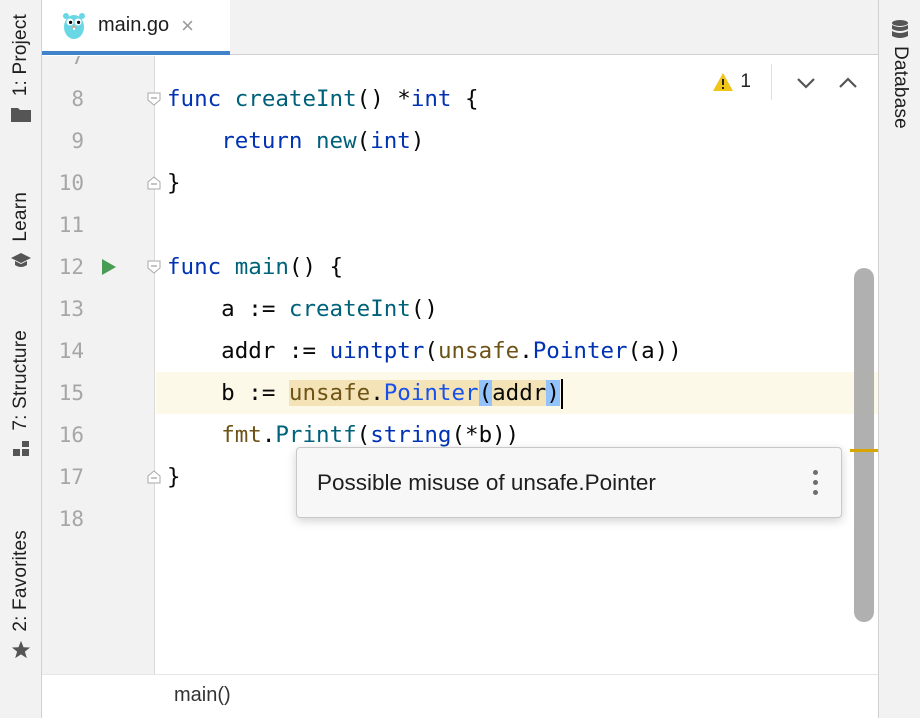 This screenshot has width=920, height=718. I want to click on code-text: addr := uintptr(unsafe.Pointer(a)), so click(424, 351).